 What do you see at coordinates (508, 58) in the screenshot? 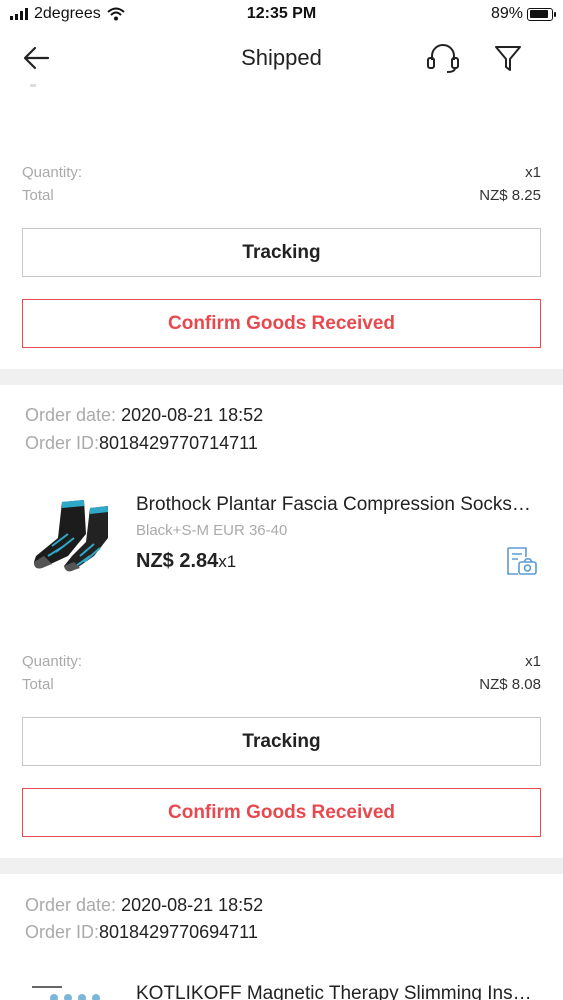
I see `filter-icon` at bounding box center [508, 58].